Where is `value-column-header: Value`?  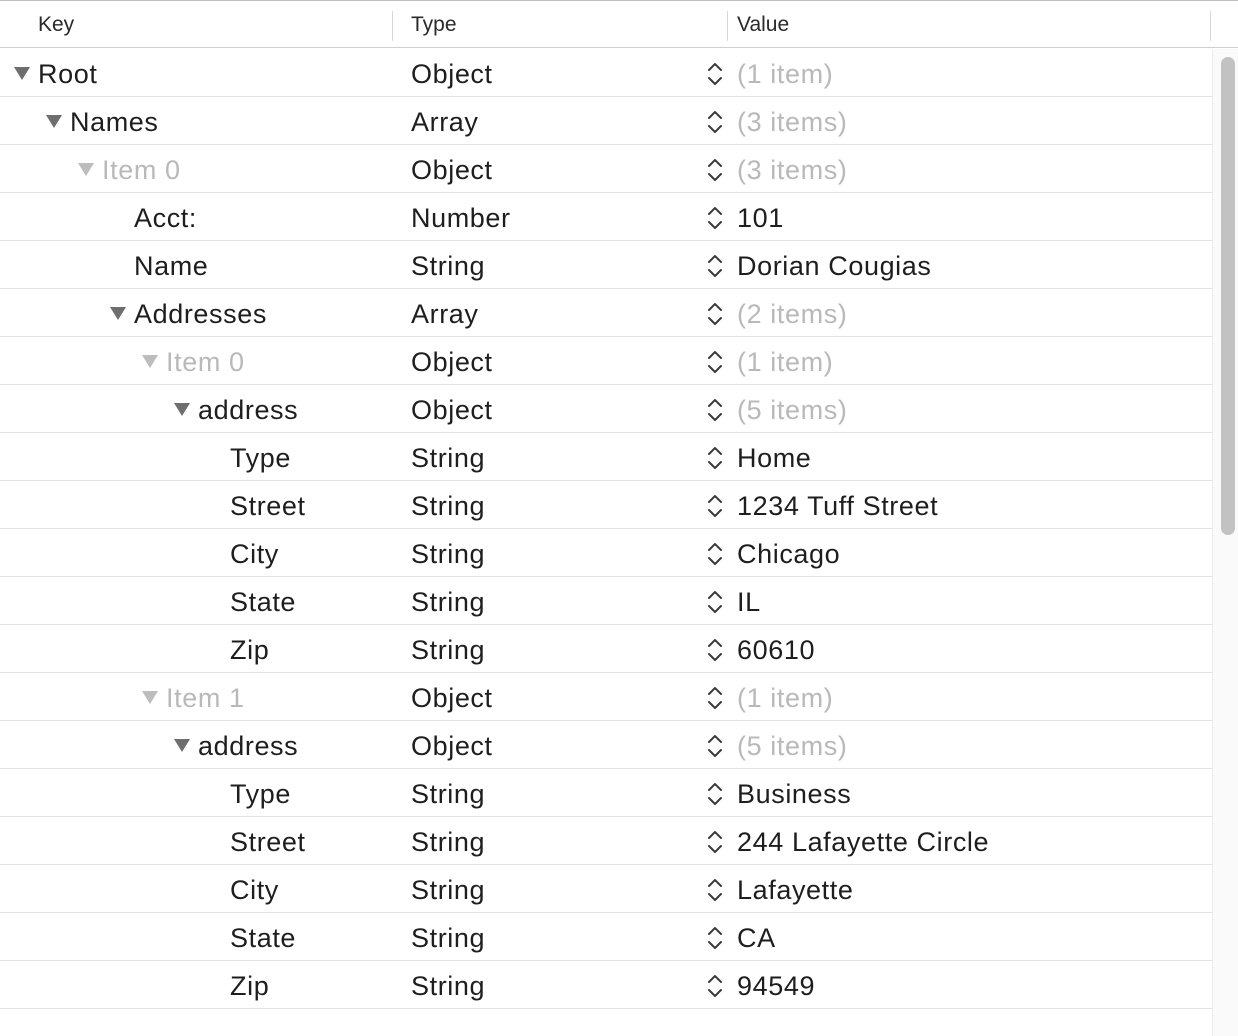
value-column-header: Value is located at coordinates (763, 24).